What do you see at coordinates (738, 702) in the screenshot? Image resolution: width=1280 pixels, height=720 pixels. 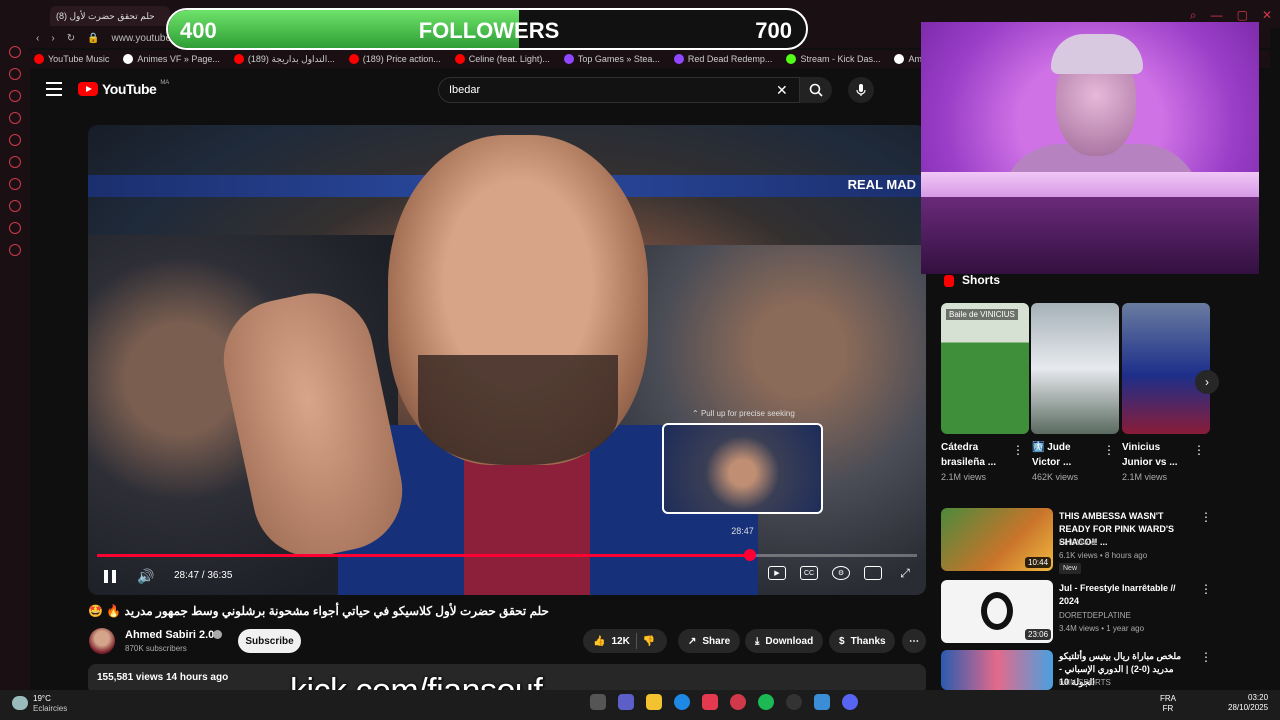 I see `opera-gx-icon` at bounding box center [738, 702].